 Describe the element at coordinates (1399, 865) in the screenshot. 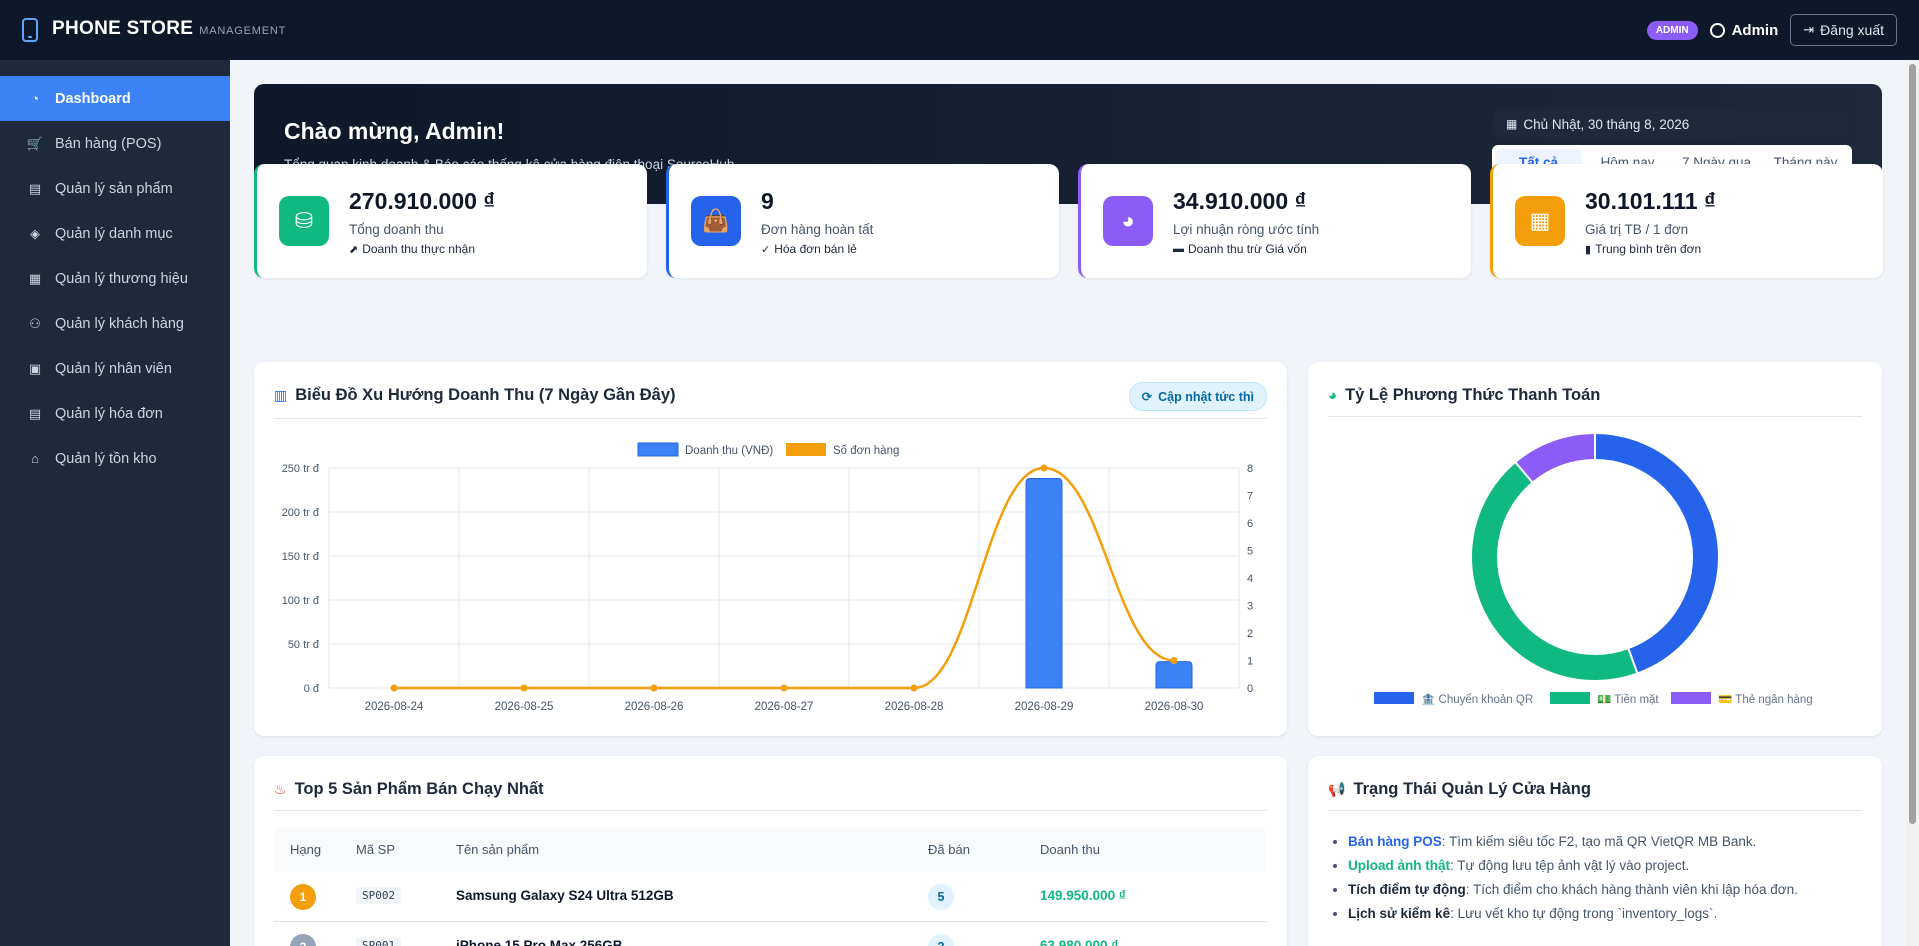

I see `status-key: Upload ảnh thật` at that location.